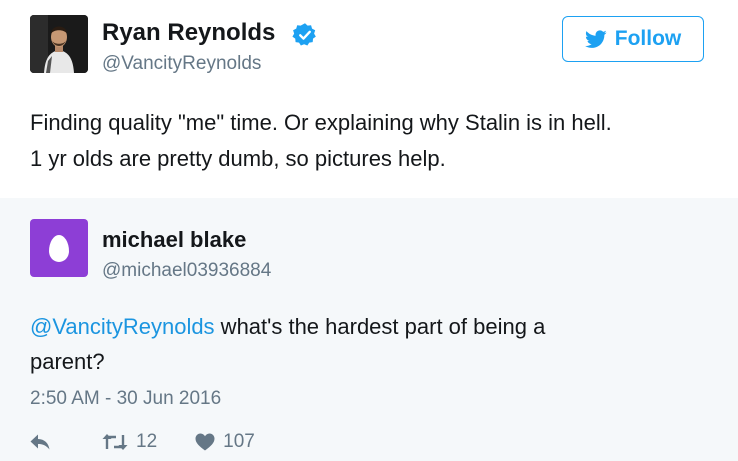 The height and width of the screenshot is (461, 738). What do you see at coordinates (125, 399) in the screenshot?
I see `timestamp: 2:50 AM - 30 Jun 2016` at bounding box center [125, 399].